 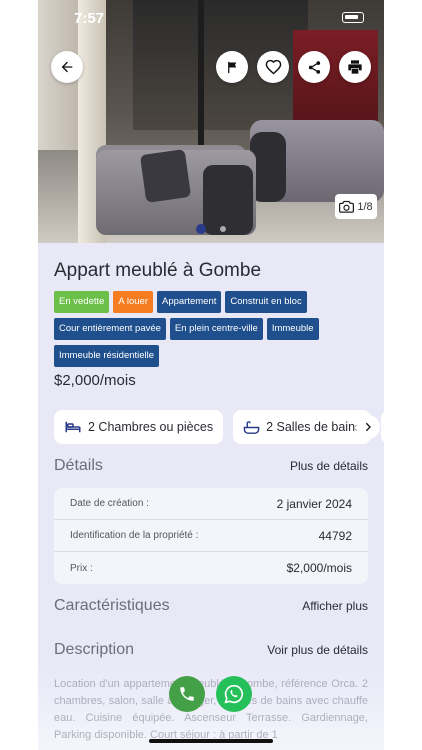 I want to click on feature-bedrooms: 2 Chambres ou pièces, so click(x=139, y=427).